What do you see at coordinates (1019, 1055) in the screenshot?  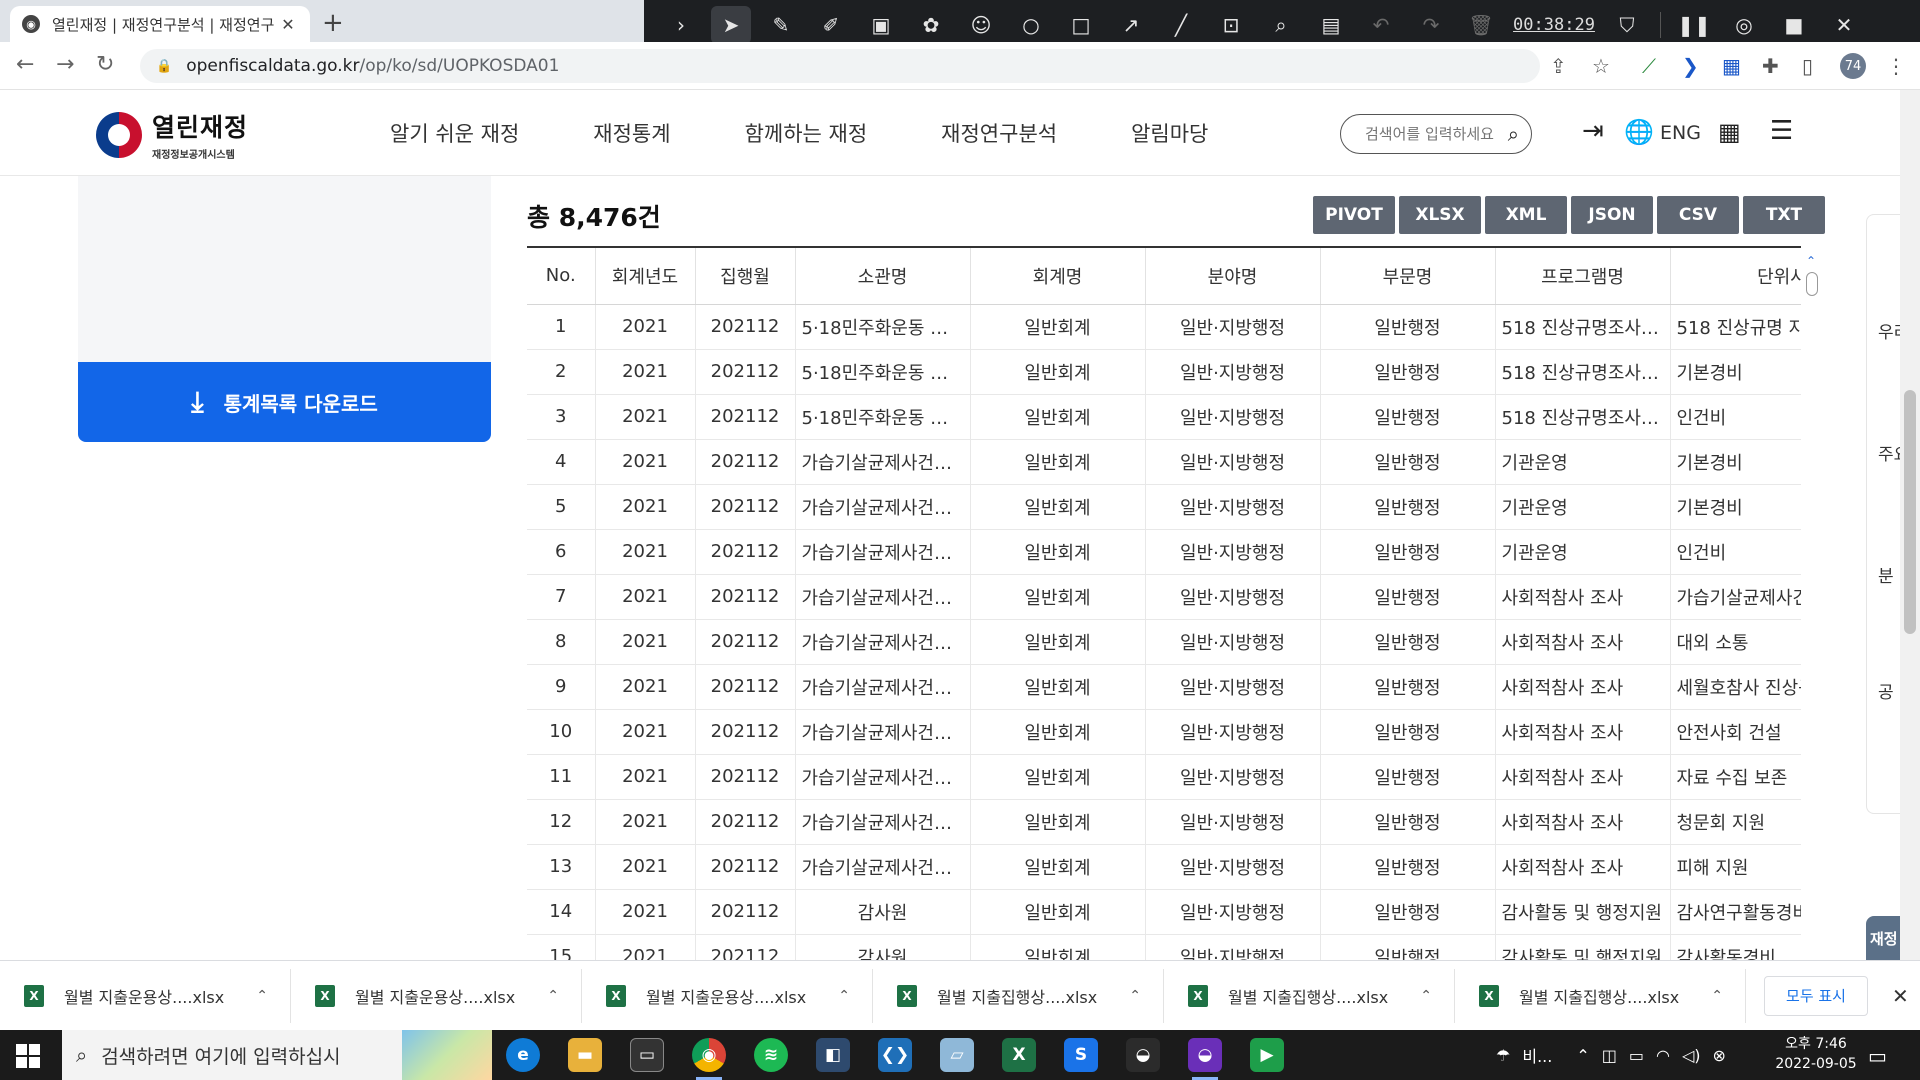 I see `excel-app-icon: X` at bounding box center [1019, 1055].